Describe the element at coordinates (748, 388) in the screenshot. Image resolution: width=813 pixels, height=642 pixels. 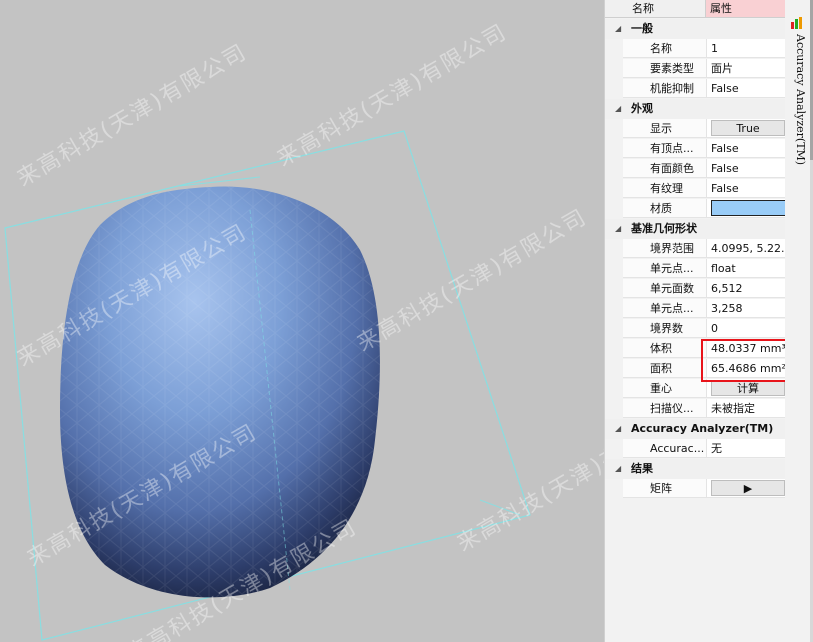
I see `compute-centroid-button: 计算` at that location.